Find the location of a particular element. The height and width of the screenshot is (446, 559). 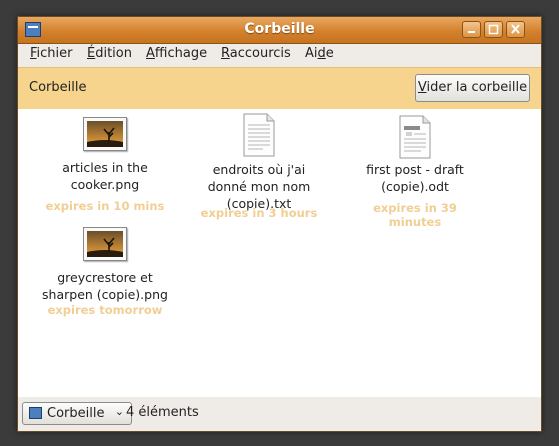

expiry-label: expires in 10 mins is located at coordinates (105, 206).